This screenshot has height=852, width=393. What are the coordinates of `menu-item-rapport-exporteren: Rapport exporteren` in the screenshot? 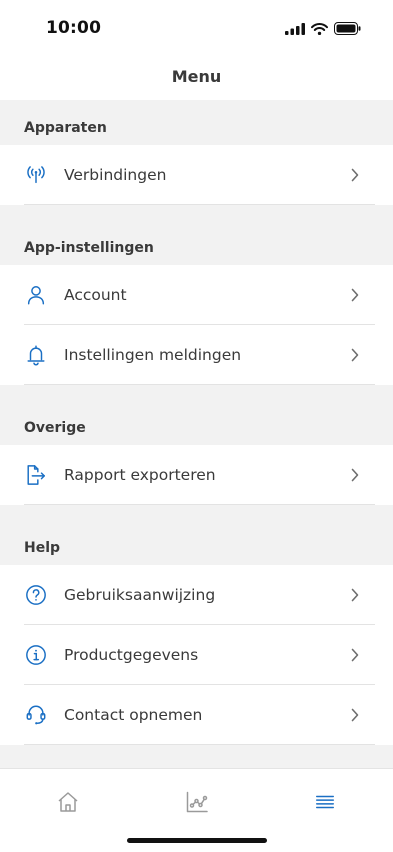 It's located at (196, 475).